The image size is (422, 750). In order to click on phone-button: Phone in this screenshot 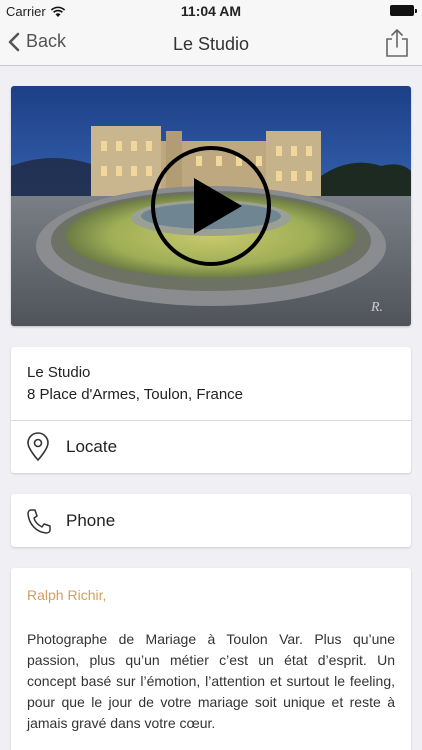, I will do `click(211, 520)`.